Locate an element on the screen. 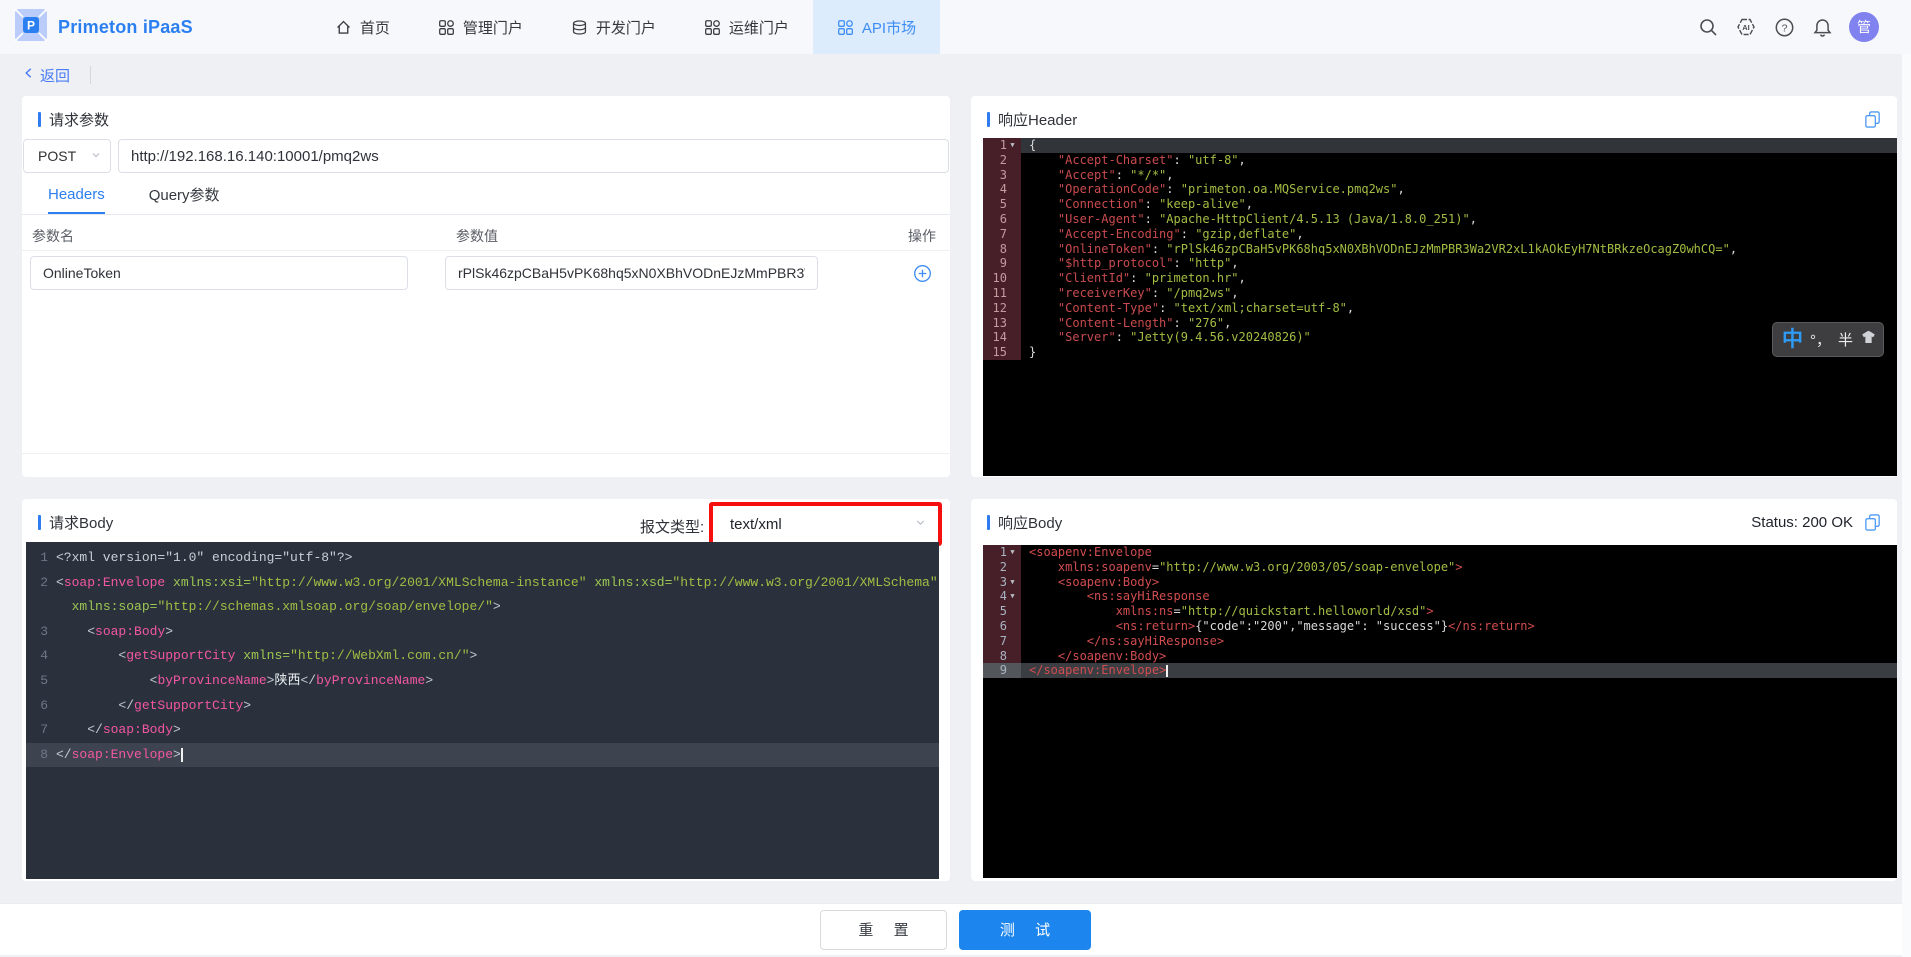  nav-item-admin-portal: 管理门户 is located at coordinates (480, 27).